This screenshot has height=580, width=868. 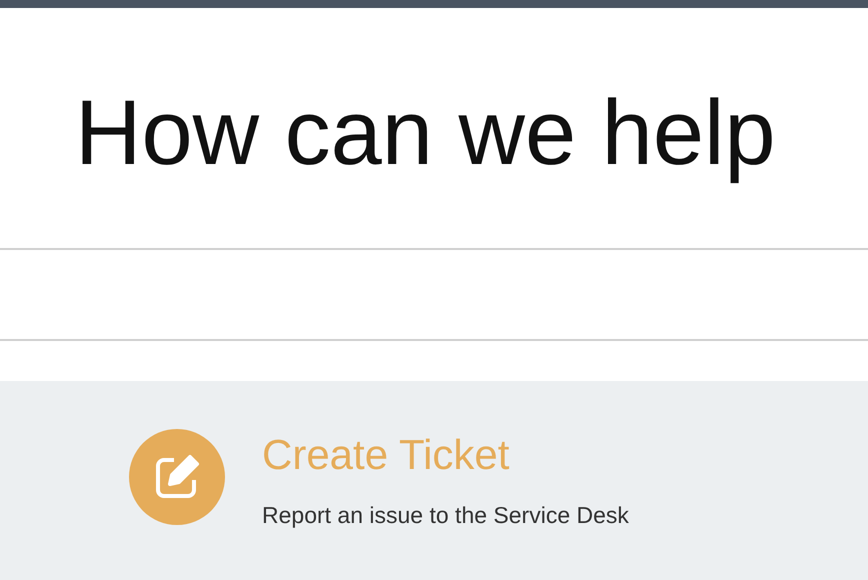 I want to click on action-description: Report an issue to the Service Desk, so click(x=445, y=515).